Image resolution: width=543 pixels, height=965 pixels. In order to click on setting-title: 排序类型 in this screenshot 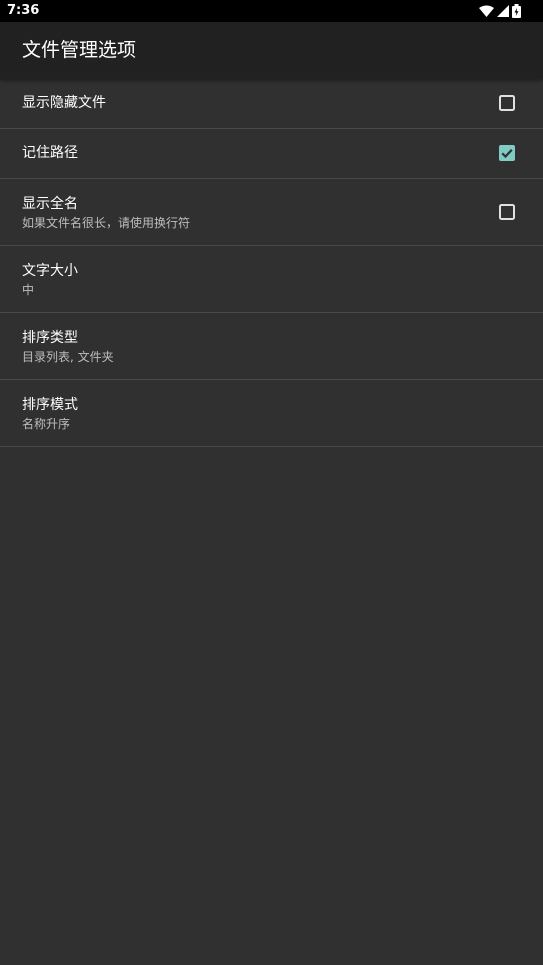, I will do `click(50, 338)`.